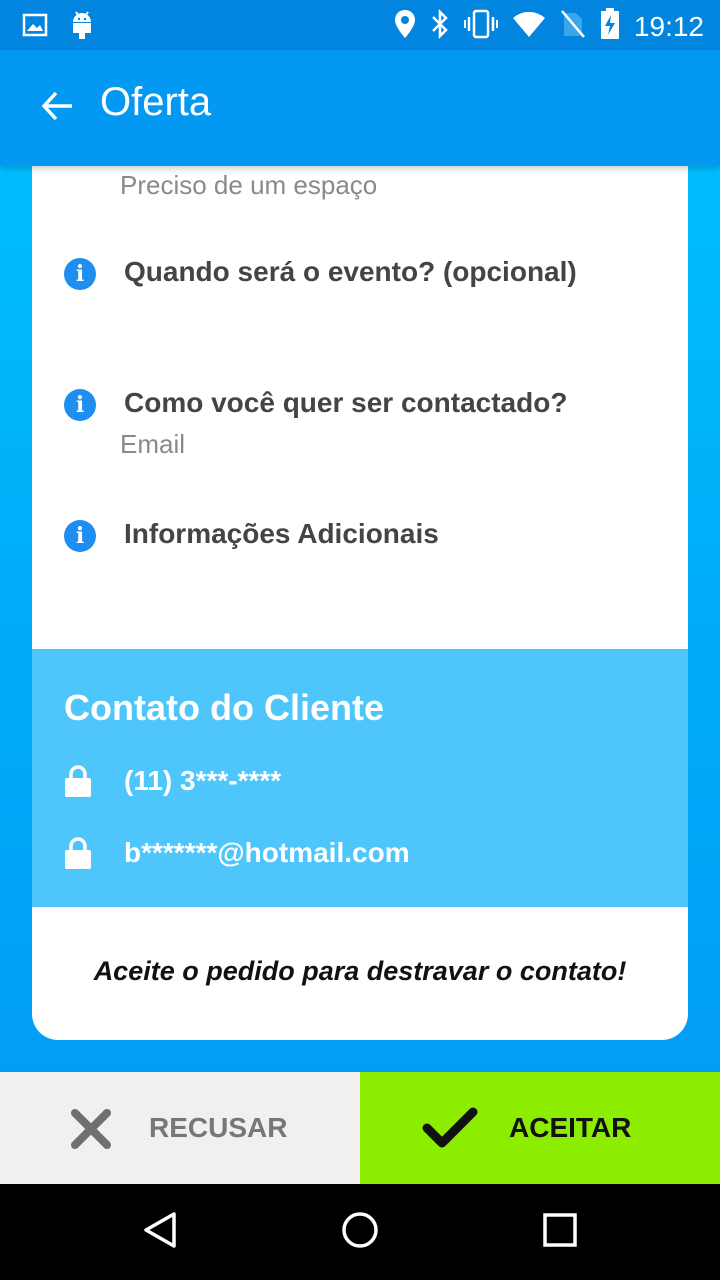 The width and height of the screenshot is (720, 1280). Describe the element at coordinates (350, 271) in the screenshot. I see `question-label: Quando será o evento? (opcional)` at that location.